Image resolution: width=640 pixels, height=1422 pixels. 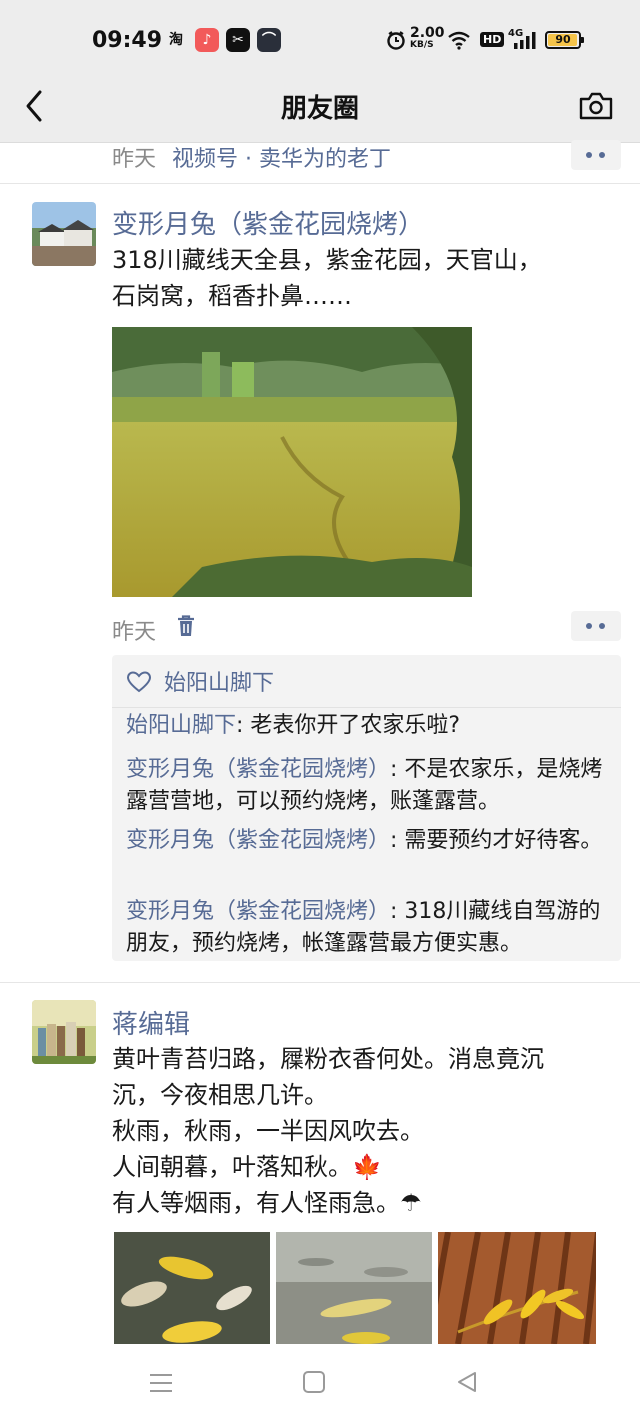 What do you see at coordinates (396, 40) in the screenshot?
I see `alarm-icon` at bounding box center [396, 40].